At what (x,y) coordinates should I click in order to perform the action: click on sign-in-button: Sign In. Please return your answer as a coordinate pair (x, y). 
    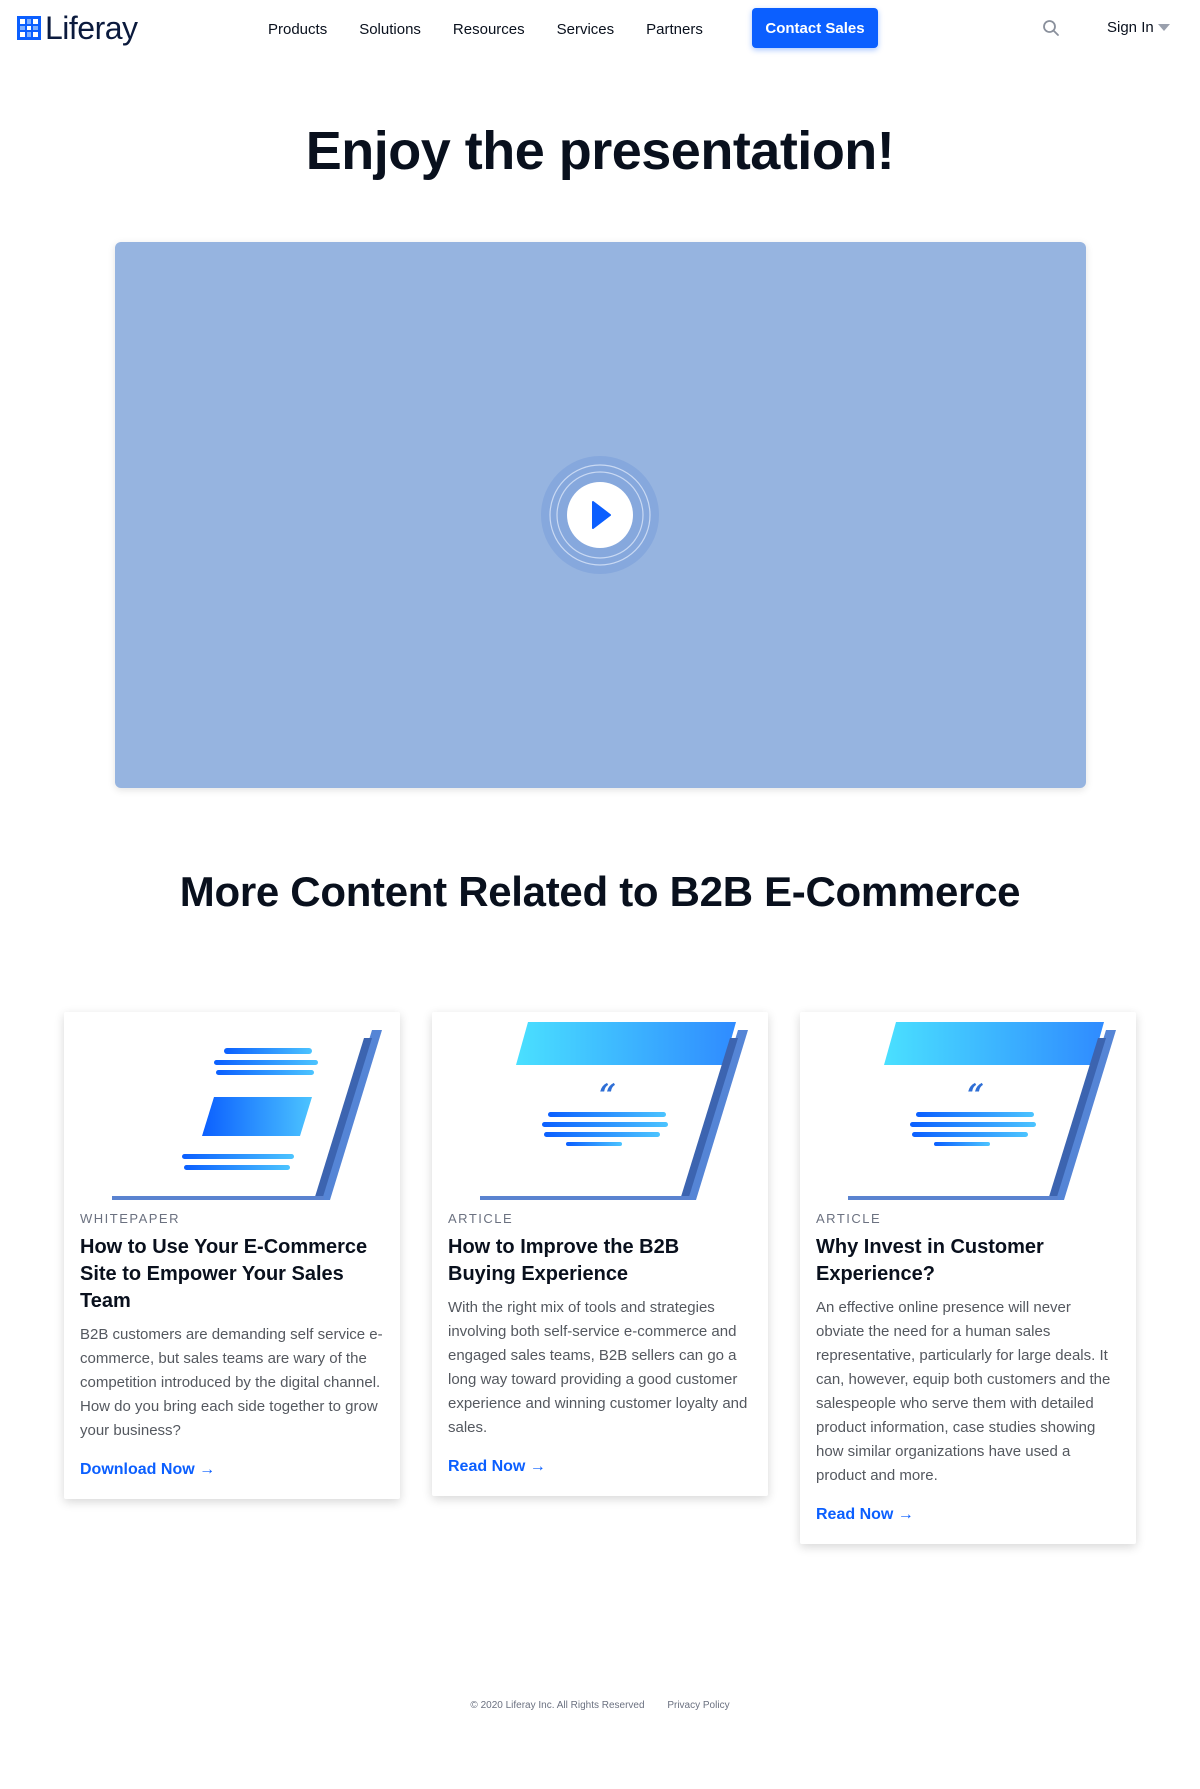
    Looking at the image, I should click on (1138, 27).